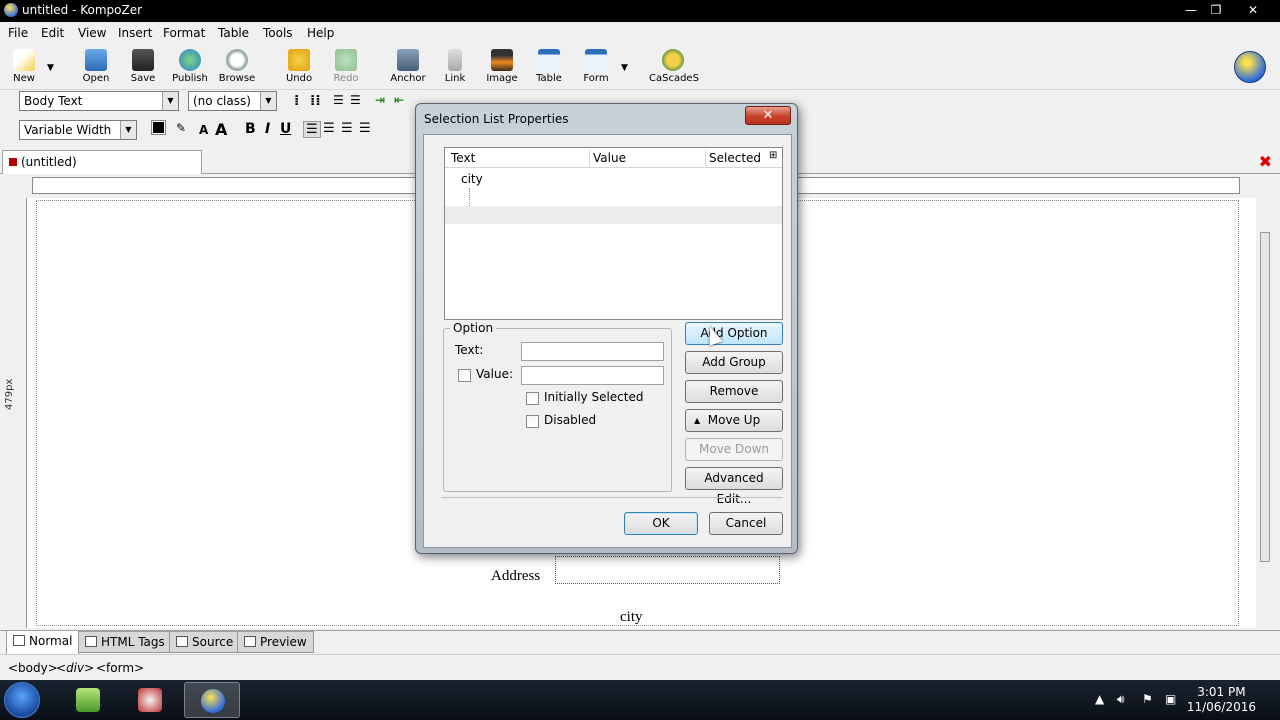 Image resolution: width=1280 pixels, height=720 pixels. What do you see at coordinates (516, 576) in the screenshot?
I see `address-label: Address` at bounding box center [516, 576].